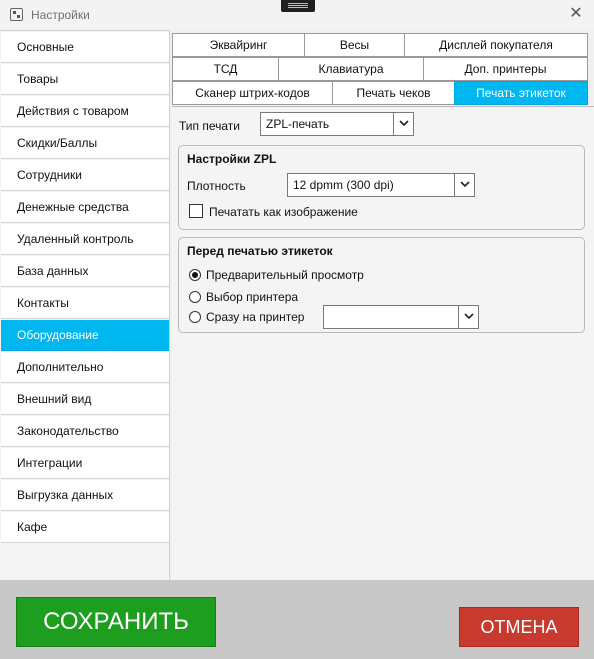 This screenshot has width=594, height=659. I want to click on footer-bar: СОХРАНИТЬ ОТМЕНА, so click(297, 619).